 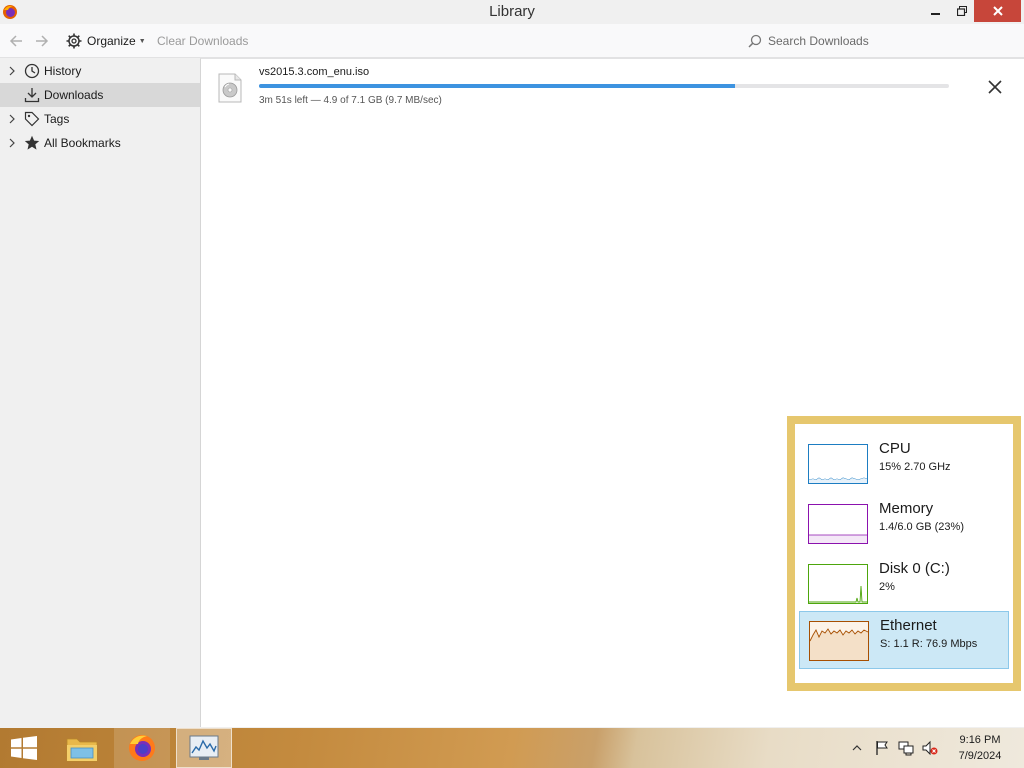 I want to click on sidebar-item-all-bookmarks: All Bookmarks, so click(x=100, y=143).